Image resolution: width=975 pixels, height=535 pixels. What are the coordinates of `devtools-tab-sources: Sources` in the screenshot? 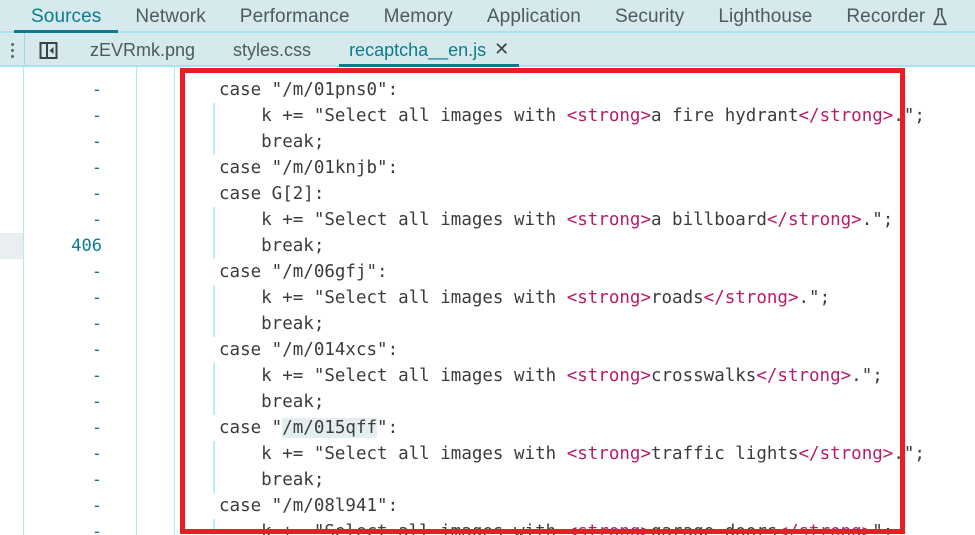 It's located at (66, 16).